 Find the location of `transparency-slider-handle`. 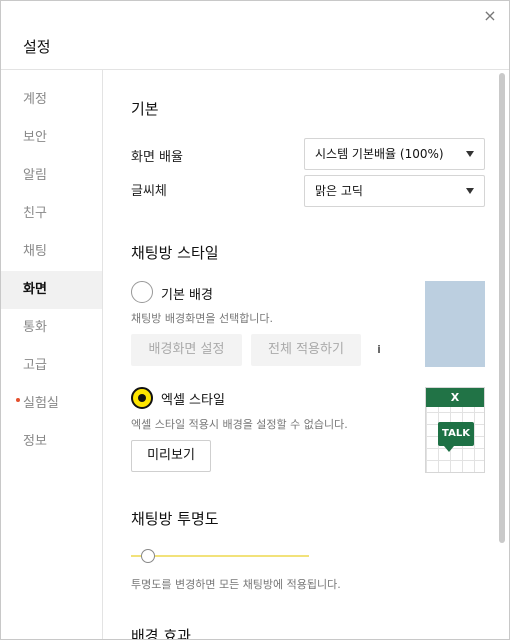

transparency-slider-handle is located at coordinates (148, 556).